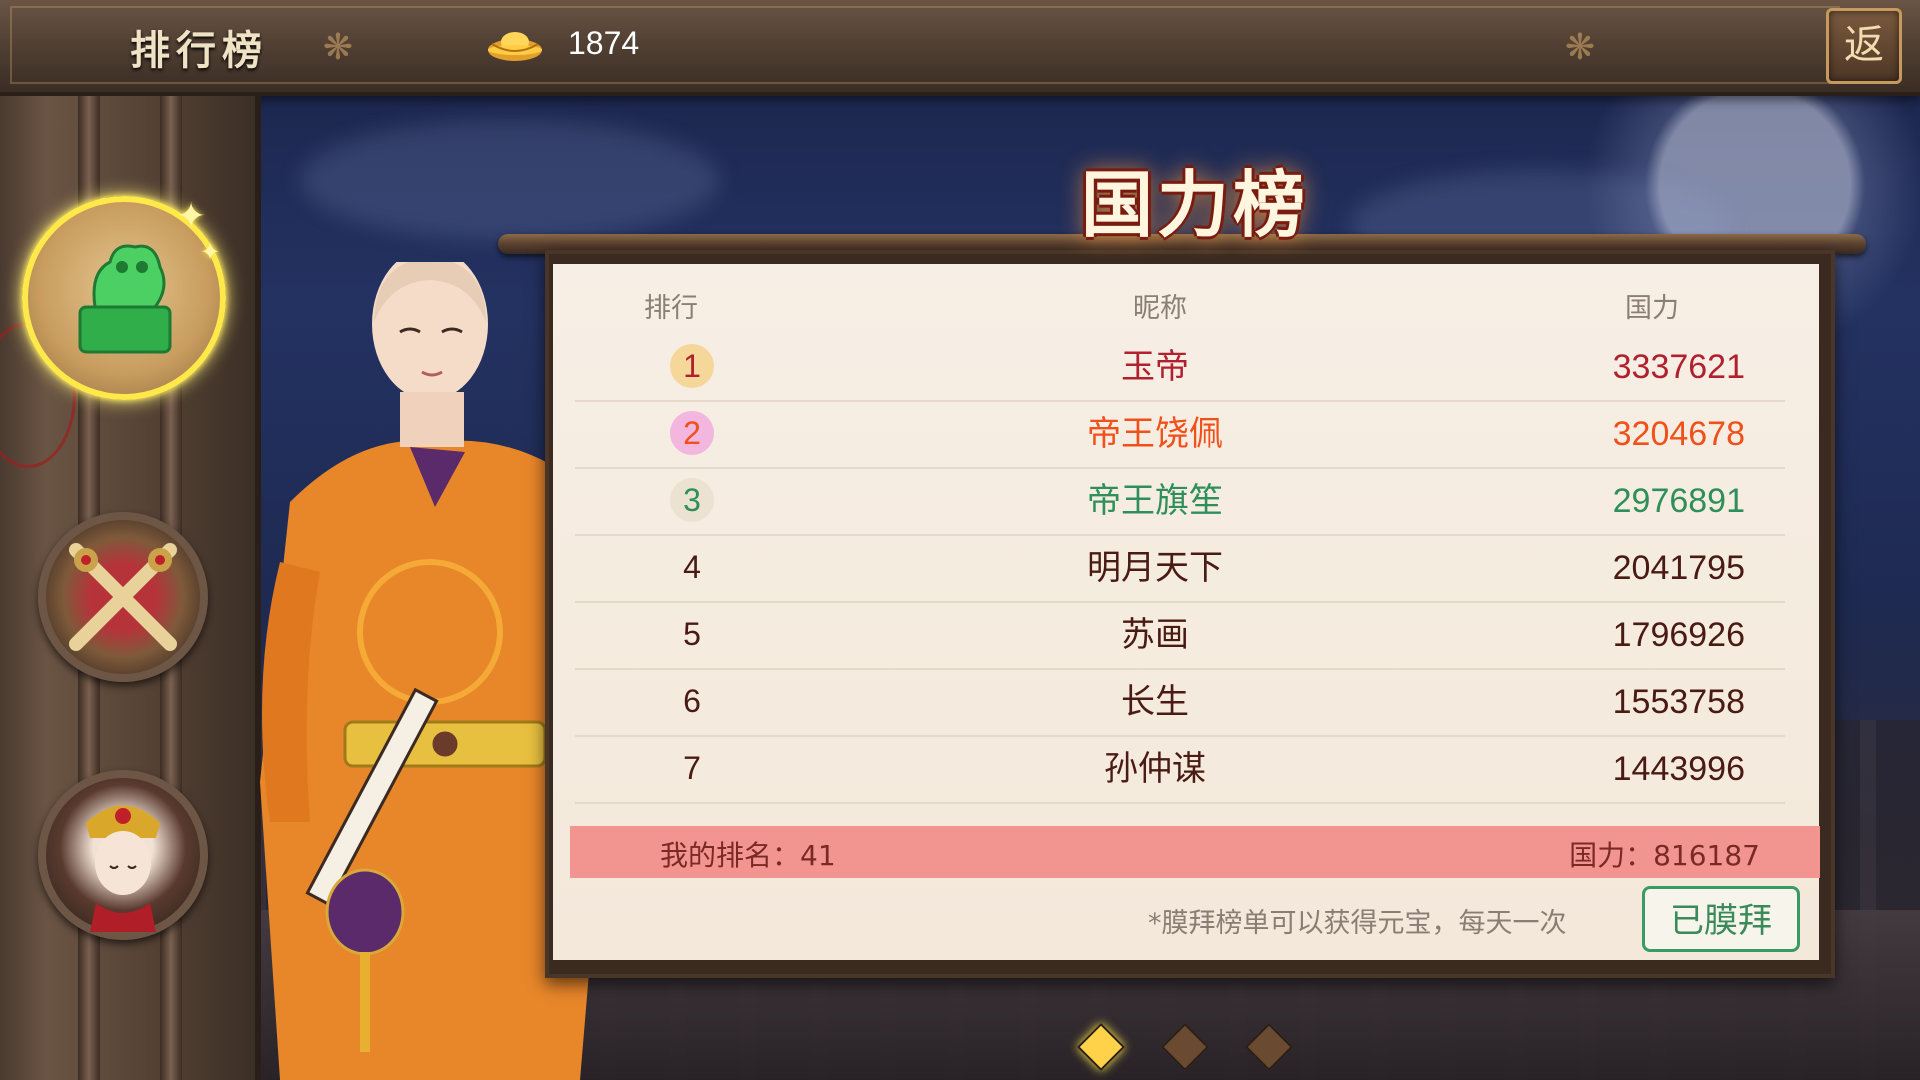  I want to click on table-row: 5 苏画 1796926, so click(1180, 636).